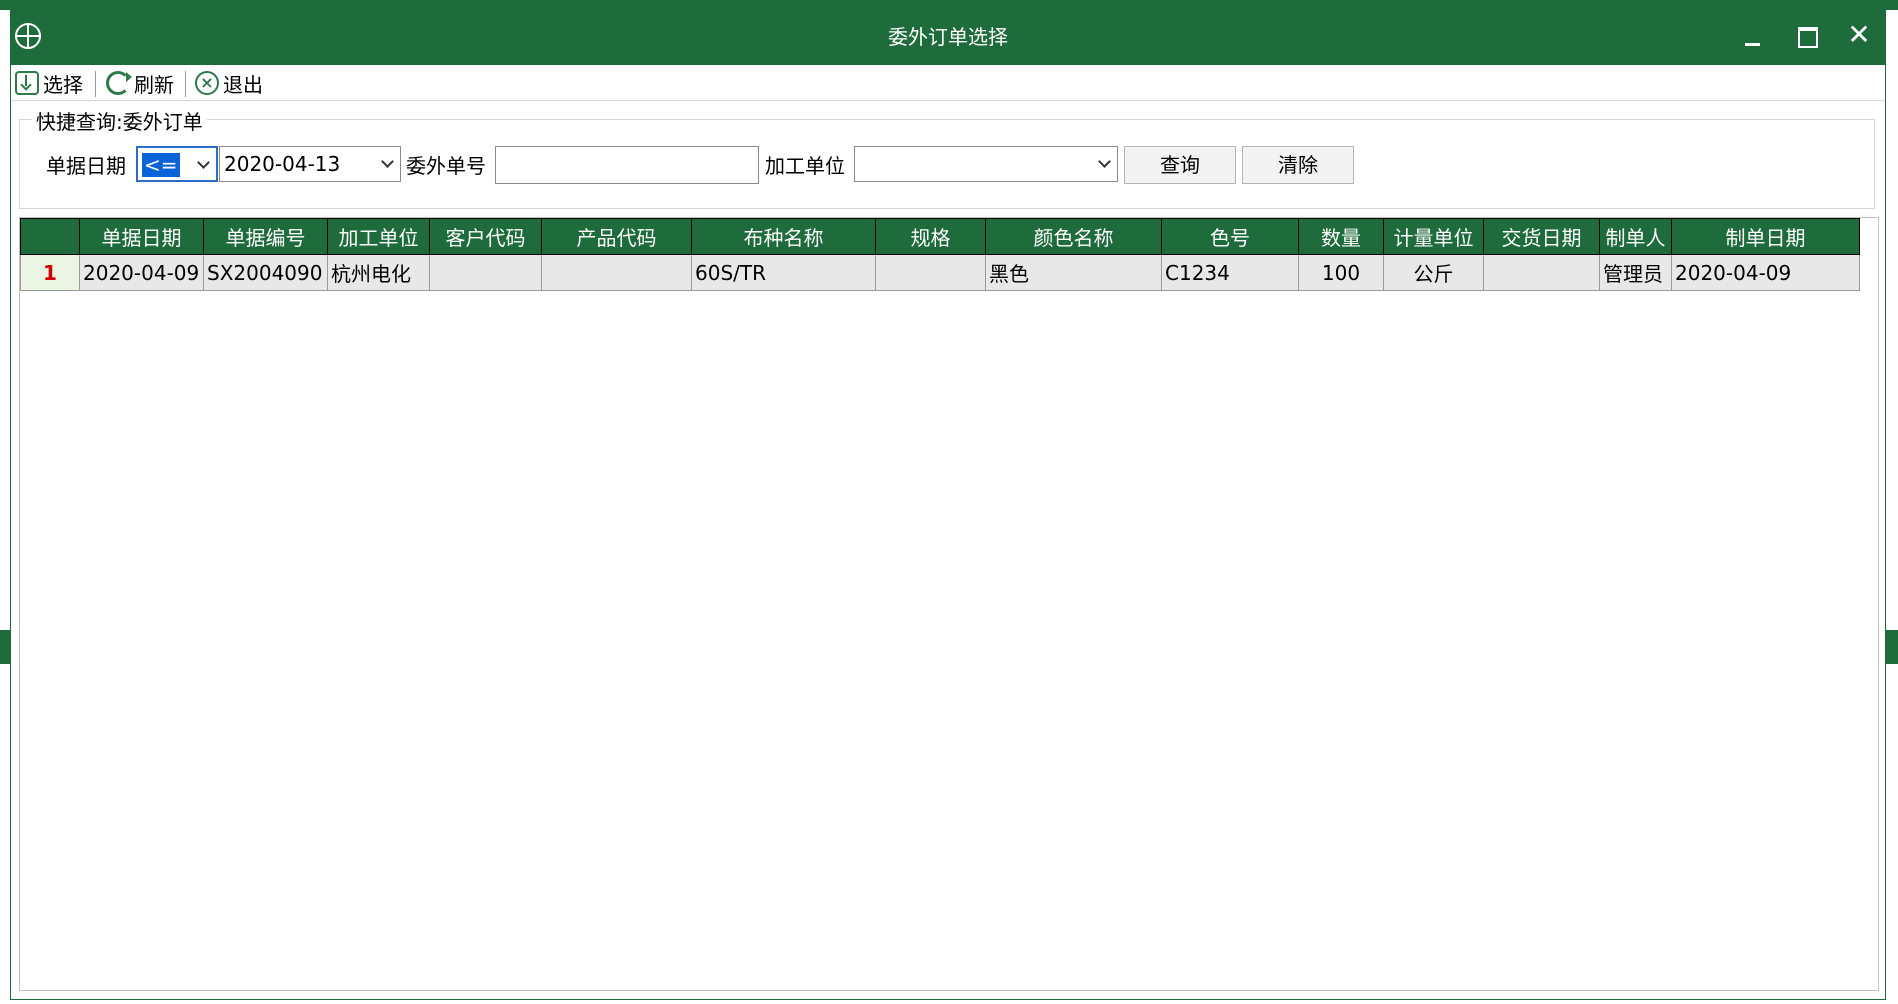  Describe the element at coordinates (265, 272) in the screenshot. I see `cell-doc-no: SX2004090` at that location.